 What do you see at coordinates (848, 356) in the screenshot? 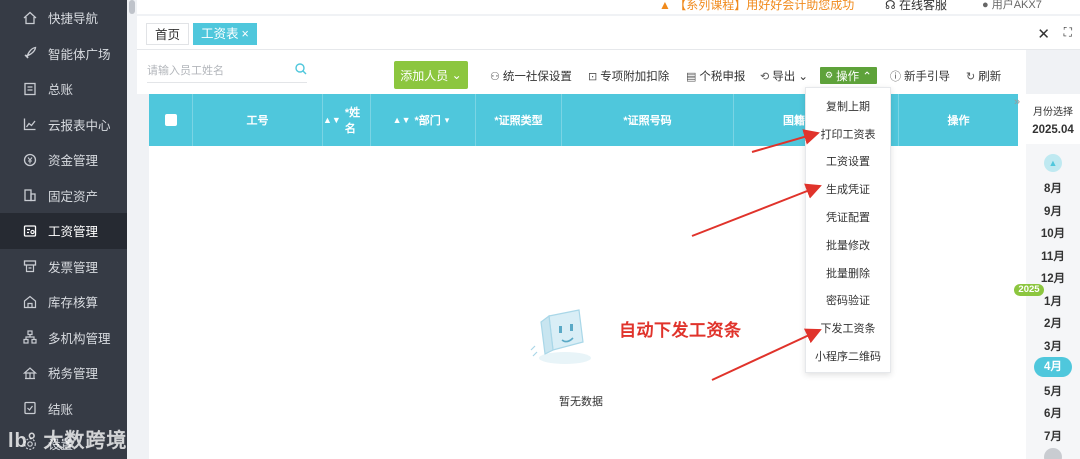
I see `menu-item-miniprogram-qr: 小程序二维码` at bounding box center [848, 356].